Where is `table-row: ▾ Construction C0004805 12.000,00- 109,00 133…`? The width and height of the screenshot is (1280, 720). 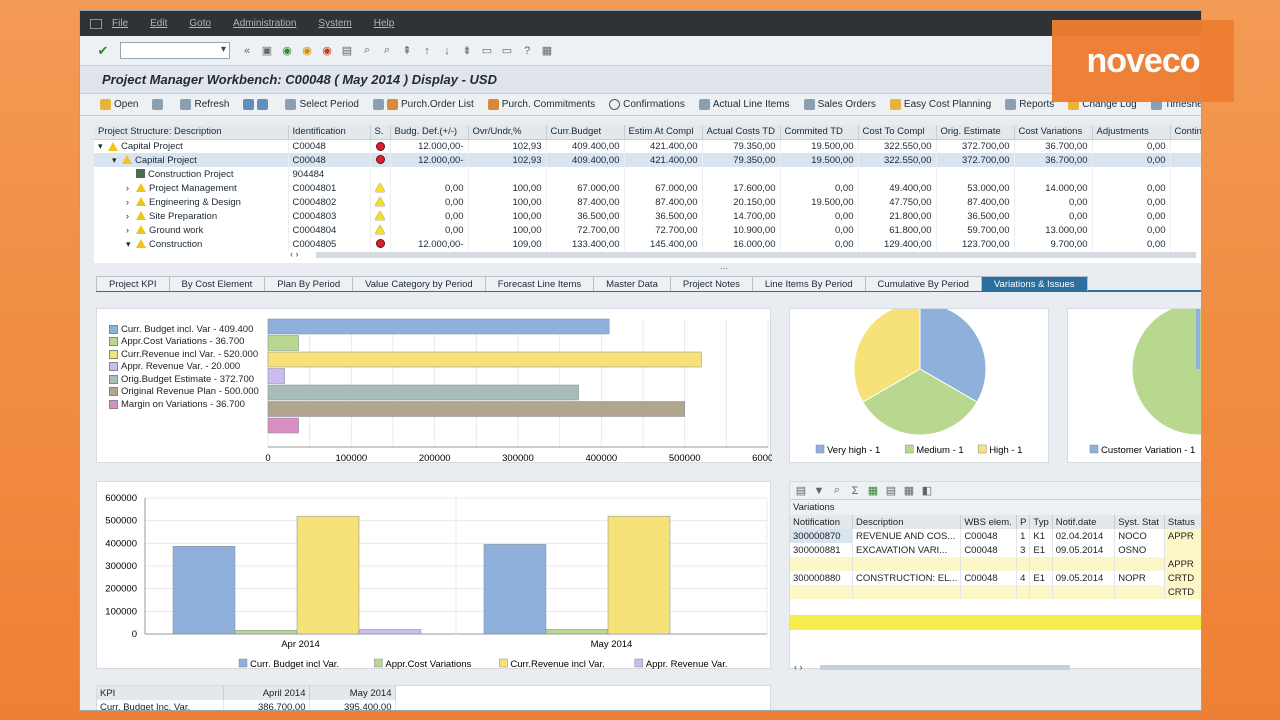 table-row: ▾ Construction C0004805 12.000,00- 109,00 133… is located at coordinates (647, 244).